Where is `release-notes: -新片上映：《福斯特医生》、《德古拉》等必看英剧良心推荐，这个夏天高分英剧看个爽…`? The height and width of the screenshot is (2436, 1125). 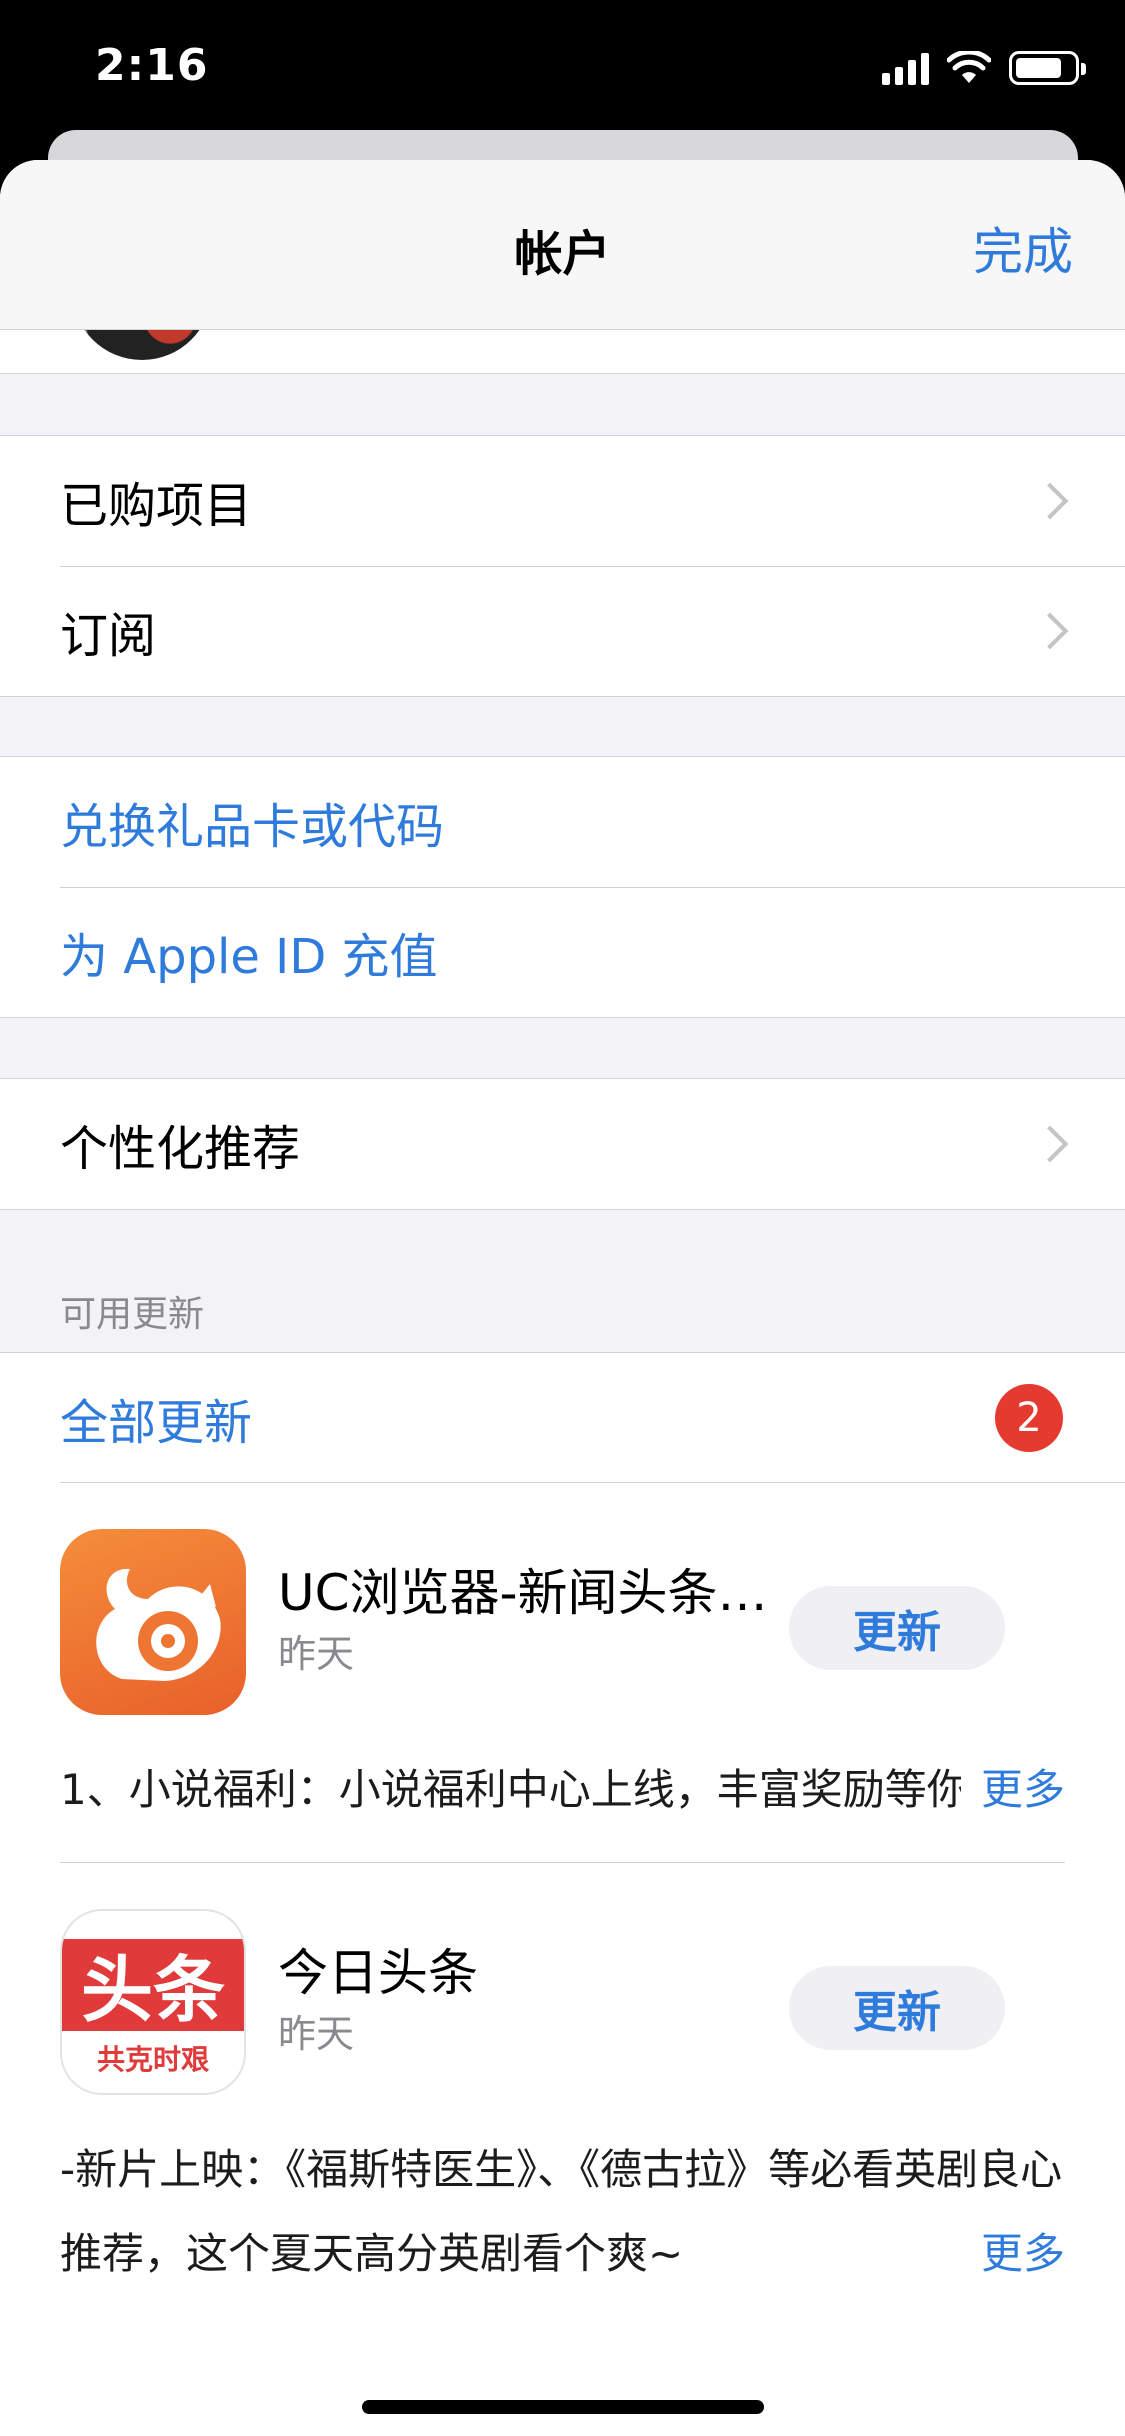
release-notes: -新片上映：《福斯特医生》、《德古拉》等必看英剧良心推荐，这个夏天高分英剧看个爽… is located at coordinates (562, 2212).